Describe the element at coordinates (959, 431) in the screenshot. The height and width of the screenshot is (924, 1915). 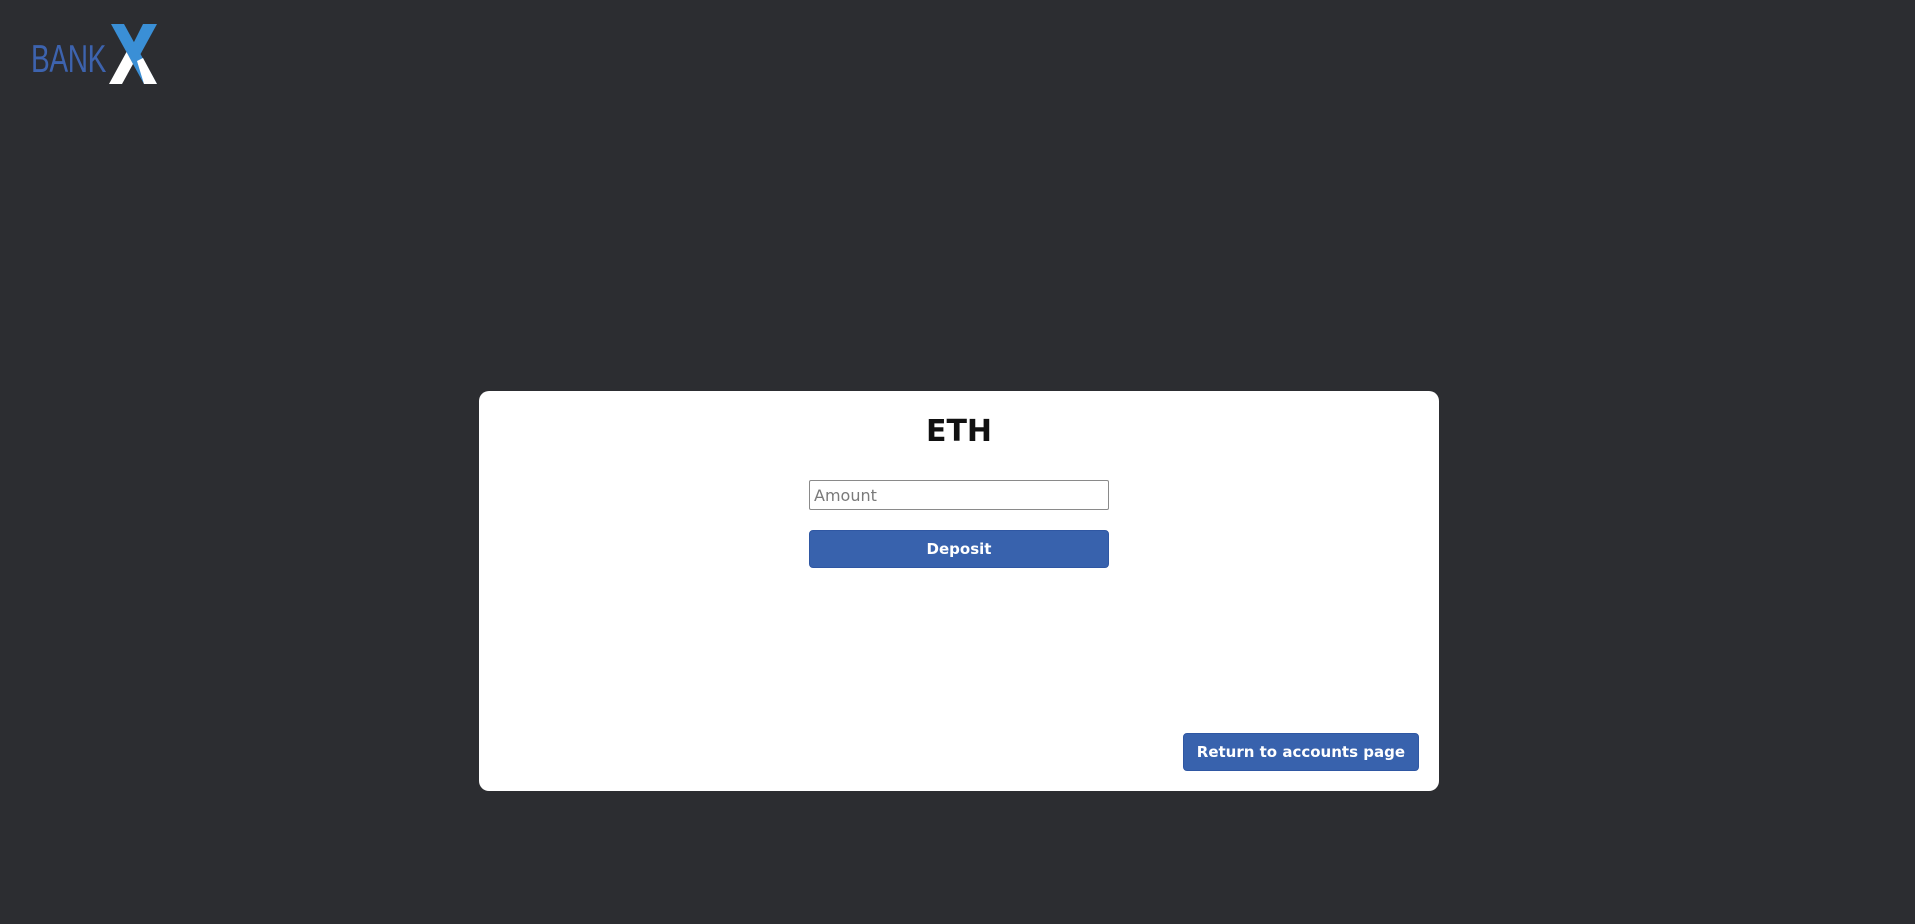
I see `currency-title: ETH` at that location.